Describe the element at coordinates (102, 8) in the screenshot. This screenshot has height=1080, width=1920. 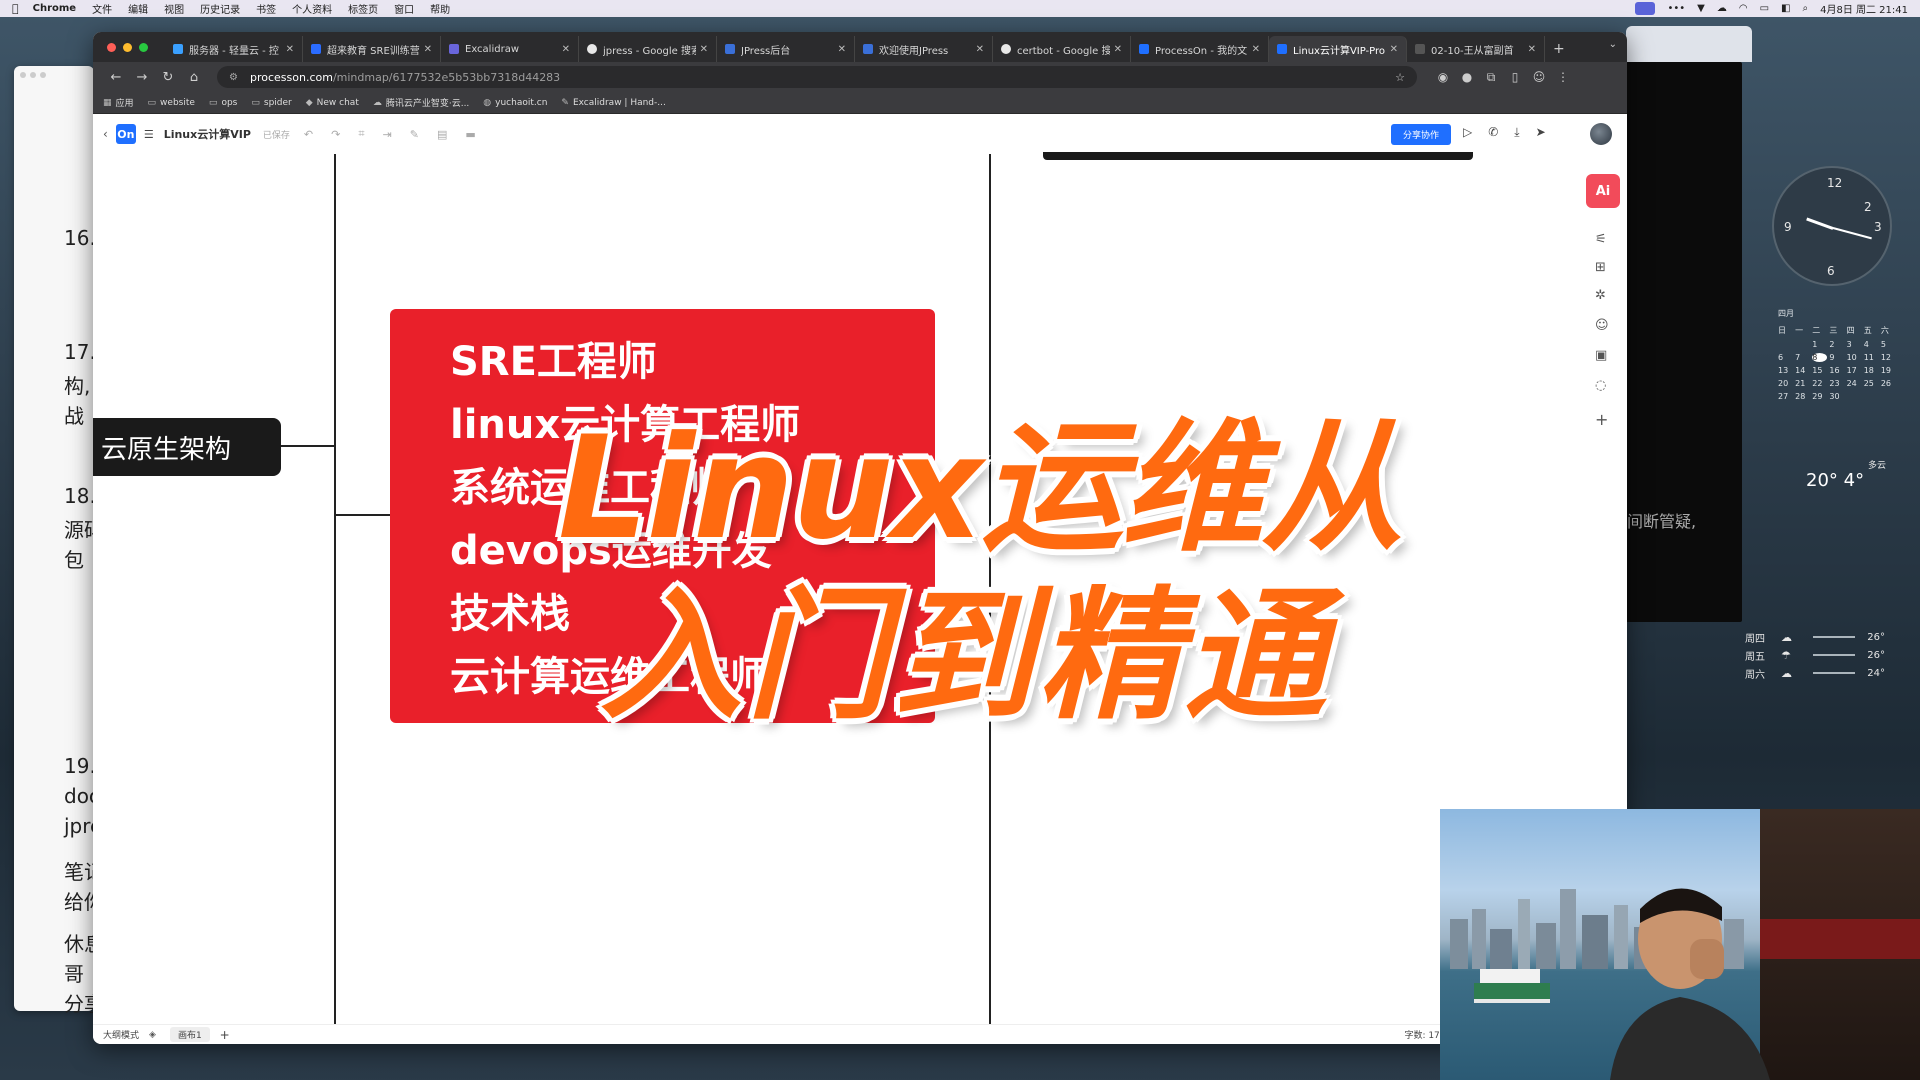
I see `menubar-item-file: 文件` at that location.